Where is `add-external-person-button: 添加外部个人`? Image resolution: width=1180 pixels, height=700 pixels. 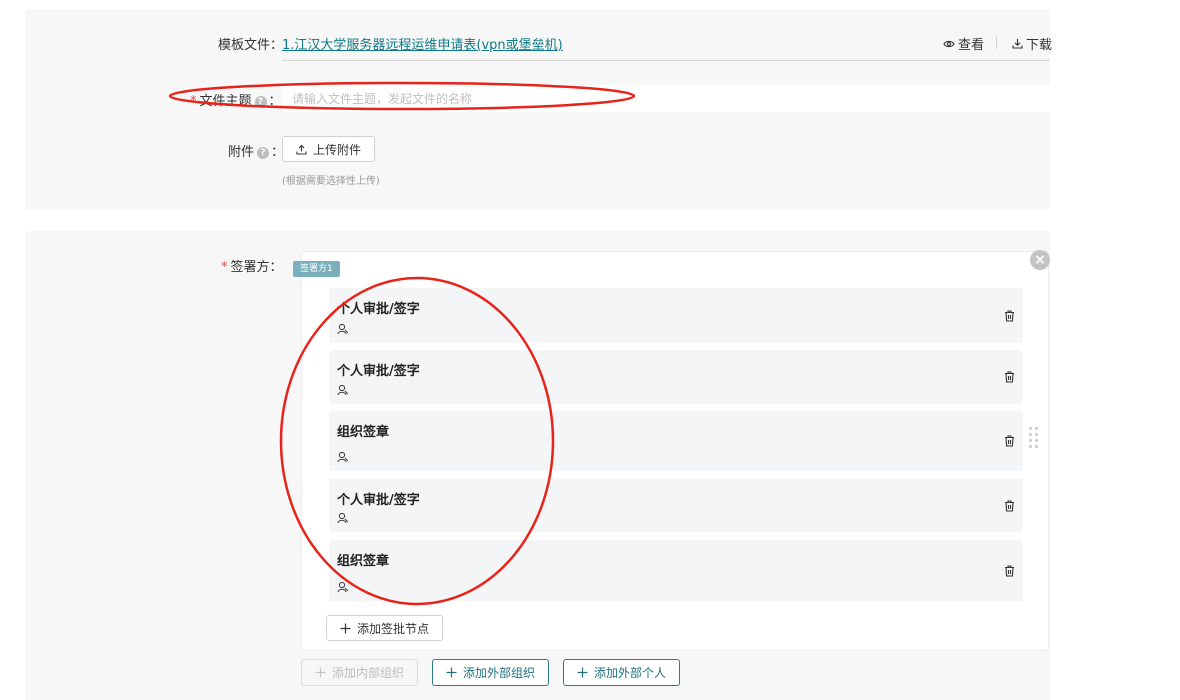
add-external-person-button: 添加外部个人 is located at coordinates (621, 672).